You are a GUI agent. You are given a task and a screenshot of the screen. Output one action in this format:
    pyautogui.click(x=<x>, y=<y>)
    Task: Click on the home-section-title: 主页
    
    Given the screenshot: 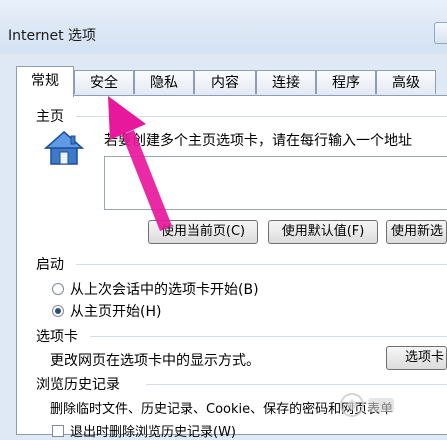 What is the action you would take?
    pyautogui.click(x=50, y=117)
    